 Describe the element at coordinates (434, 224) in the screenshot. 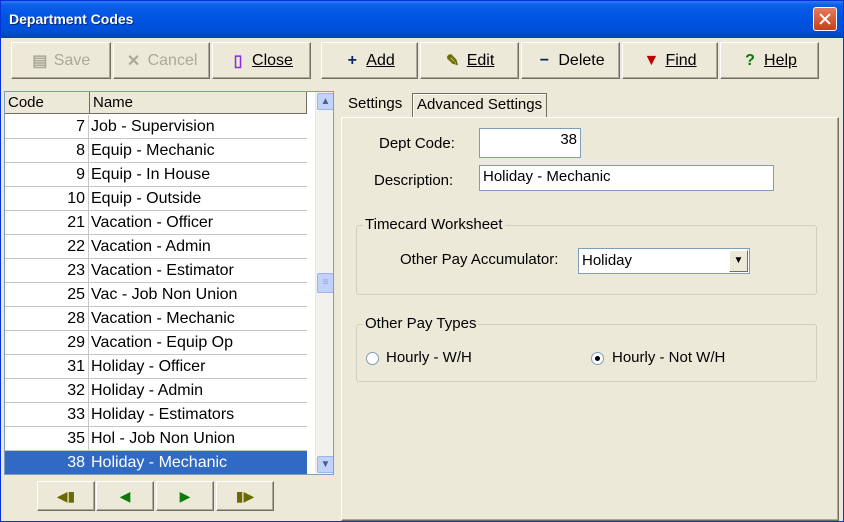

I see `timecard-worksheet-legend: Timecard Worksheet` at that location.